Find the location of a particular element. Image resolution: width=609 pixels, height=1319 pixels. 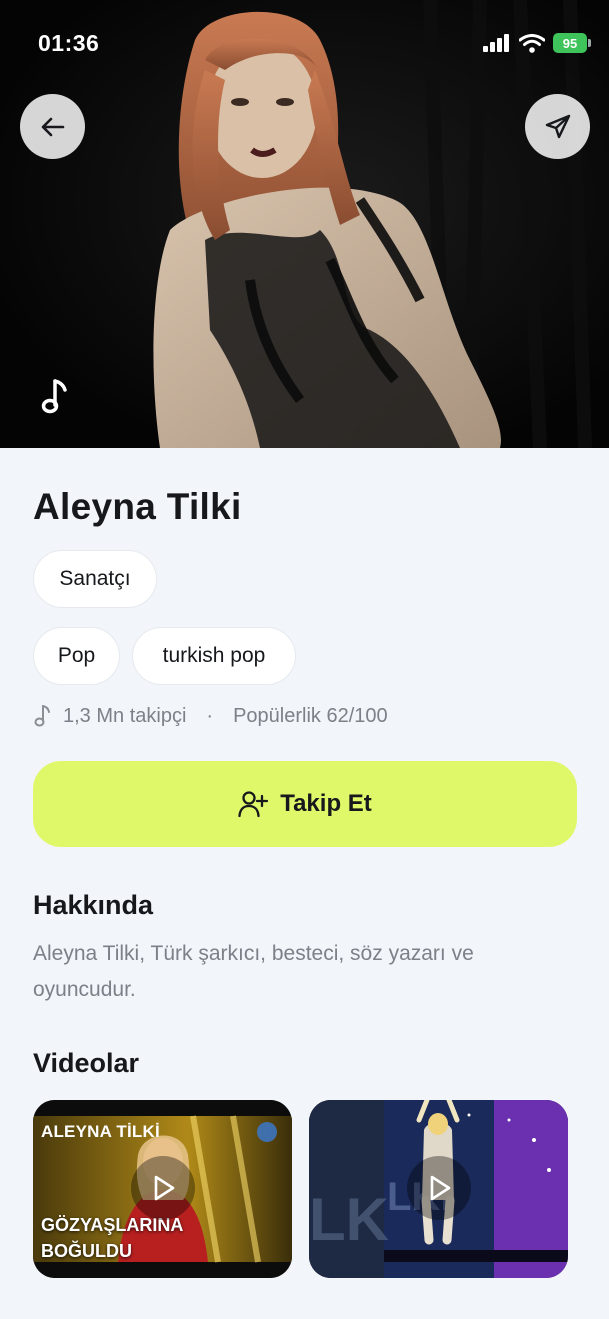

video-overlay-title: ALEYNA TİLKİ is located at coordinates (100, 1131).